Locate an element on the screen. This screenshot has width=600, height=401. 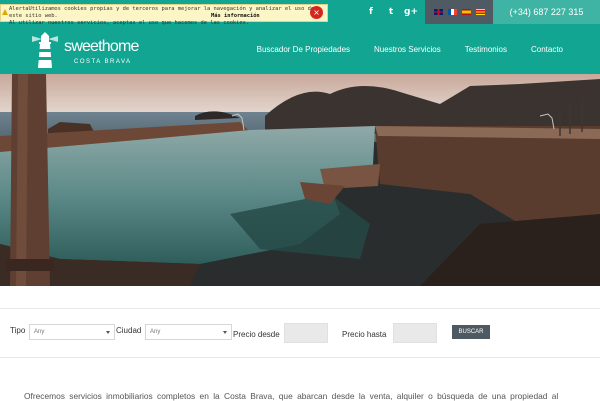
more-info-link: Más información is located at coordinates (235, 16).